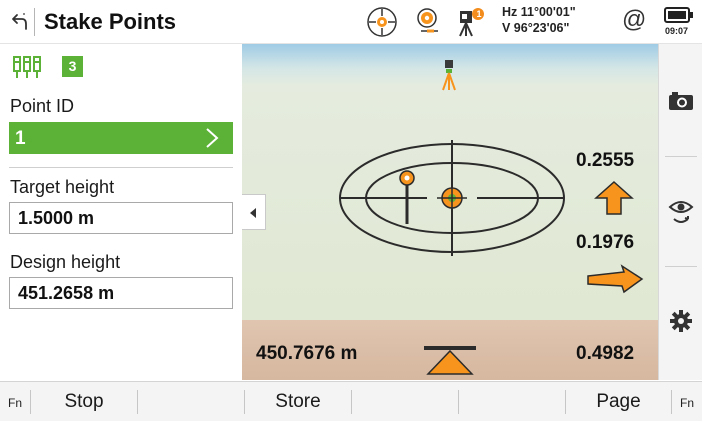 The image size is (702, 421). I want to click on connection-at-icon: @, so click(634, 20).